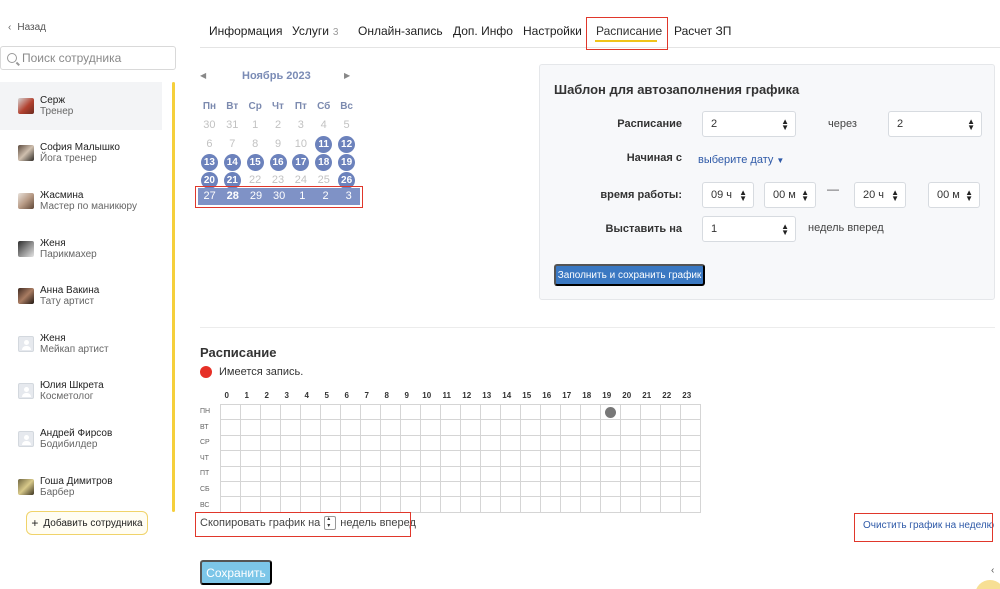 This screenshot has width=1000, height=589. What do you see at coordinates (81, 296) in the screenshot?
I see `employee-item: Анна Вакина Тату артист` at bounding box center [81, 296].